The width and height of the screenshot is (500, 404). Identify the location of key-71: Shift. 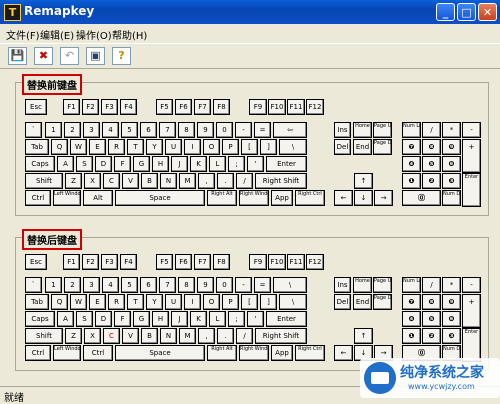
(44, 336).